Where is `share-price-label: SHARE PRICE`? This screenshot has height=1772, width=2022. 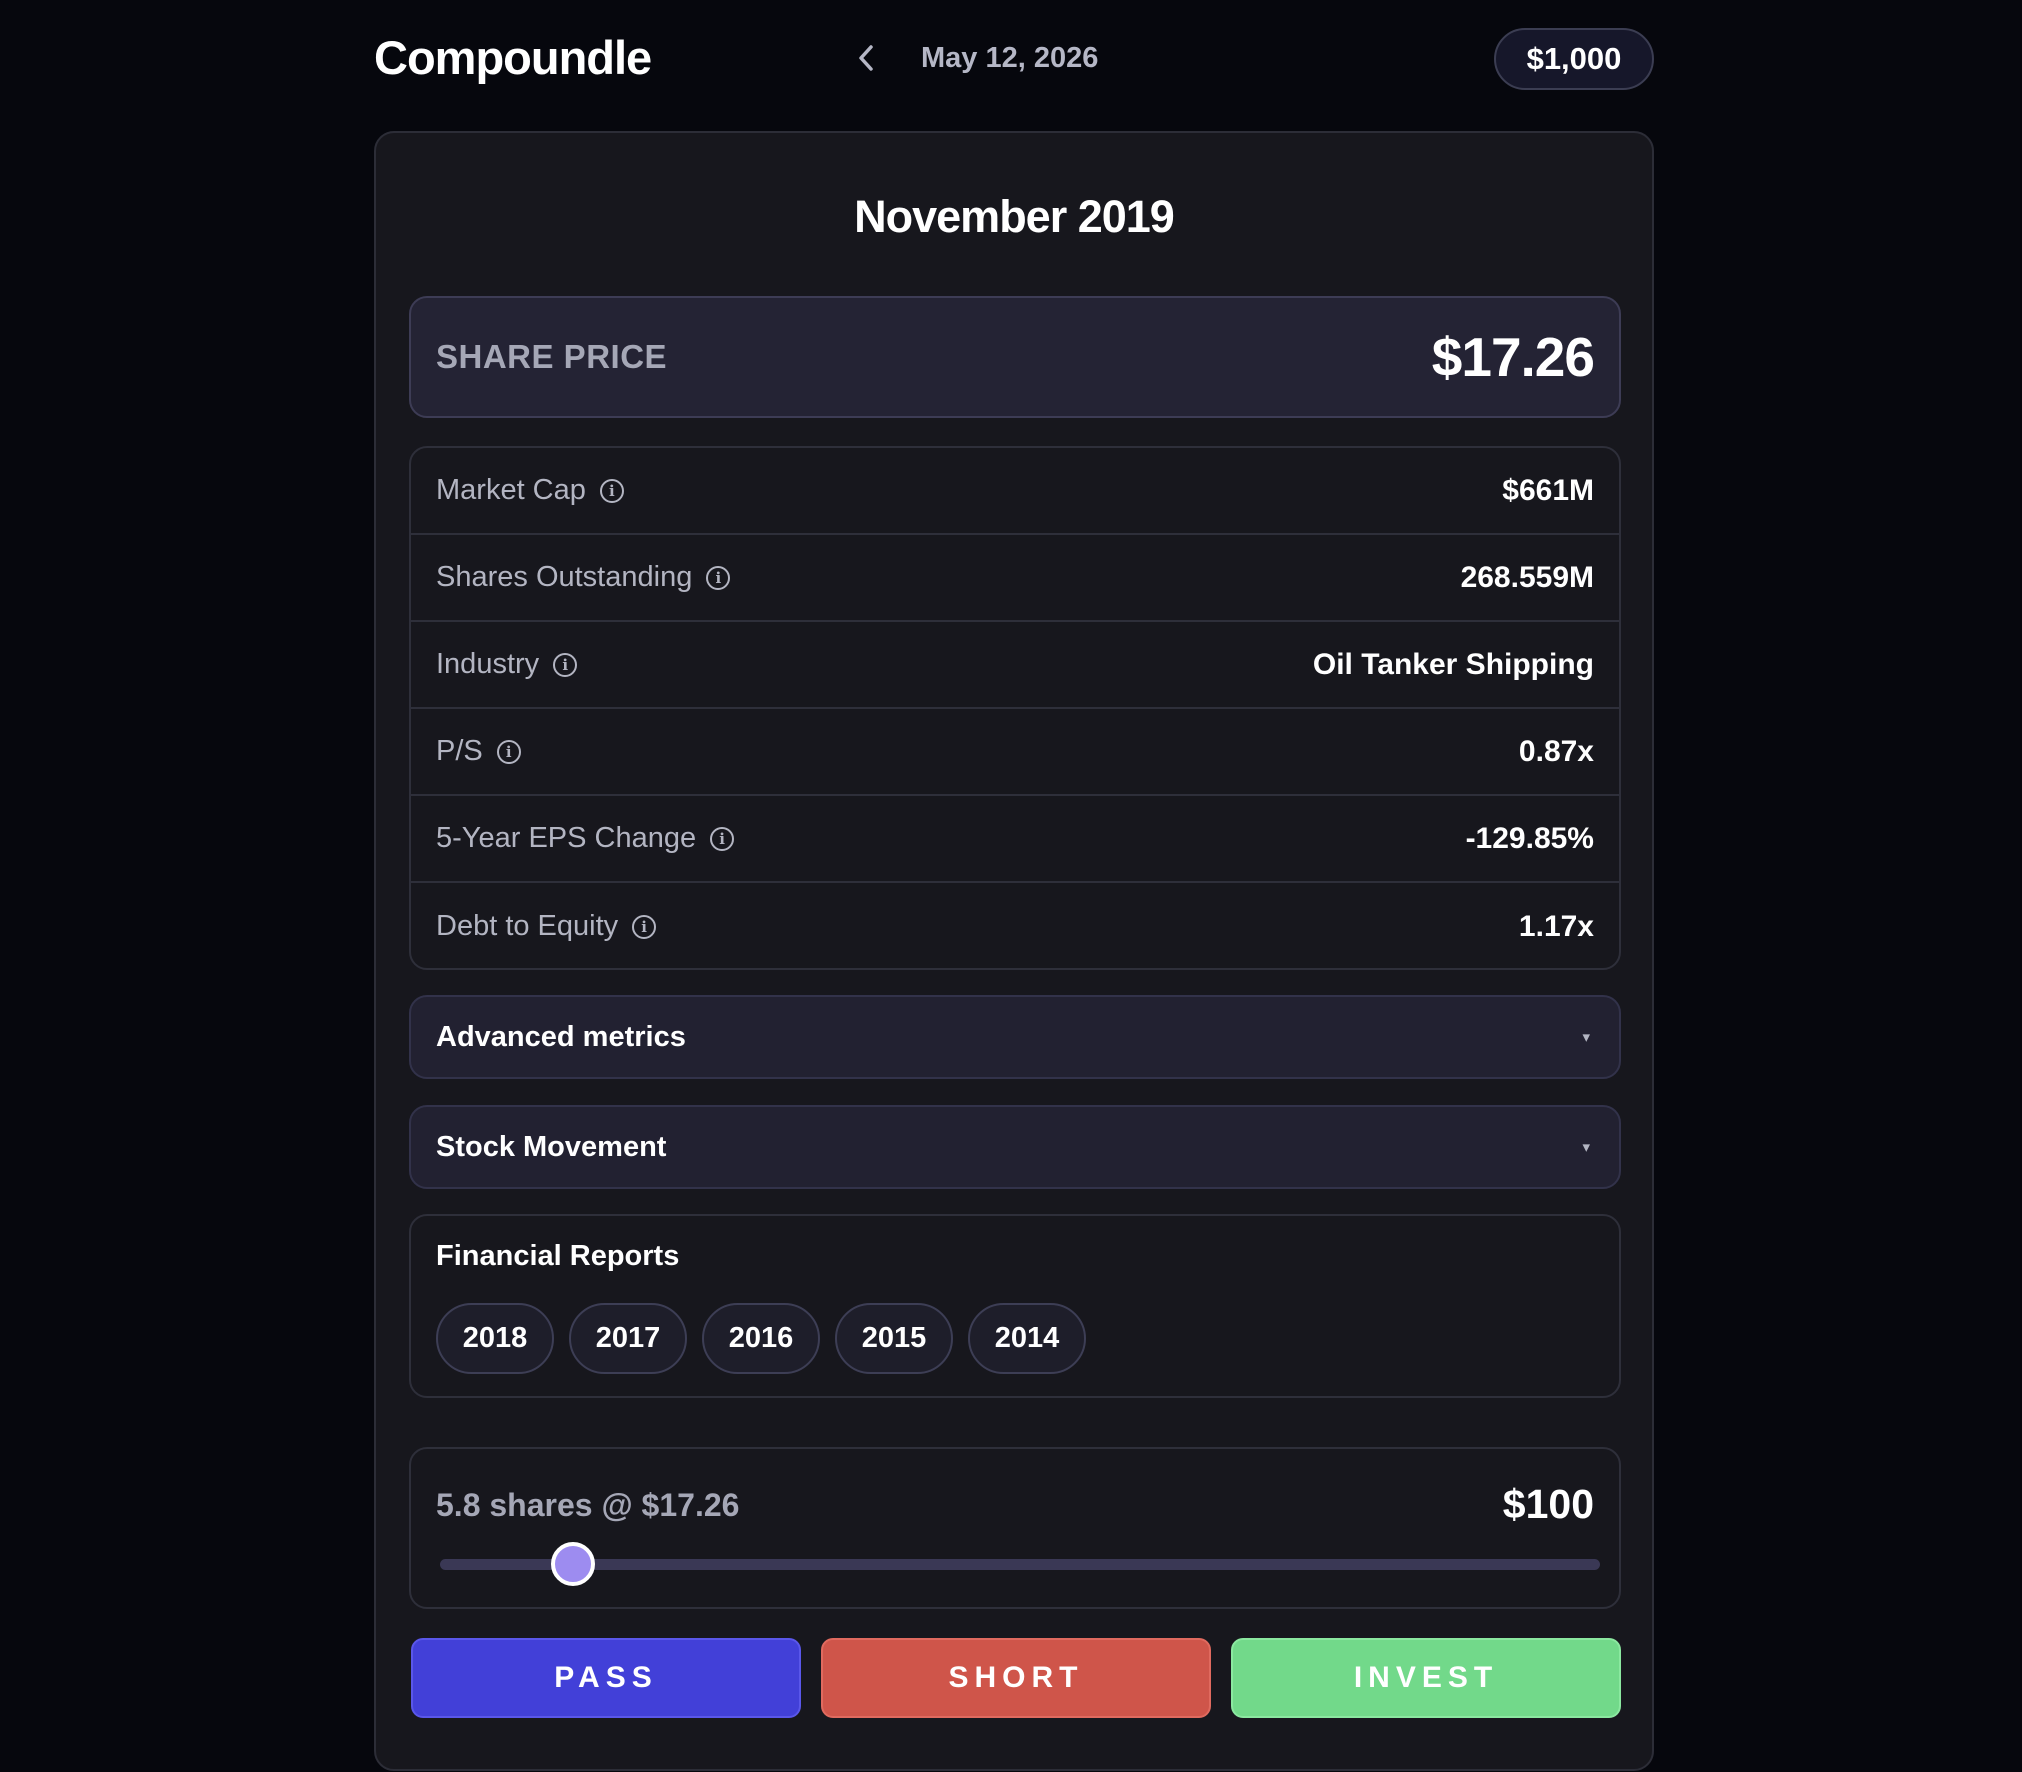
share-price-label: SHARE PRICE is located at coordinates (552, 356).